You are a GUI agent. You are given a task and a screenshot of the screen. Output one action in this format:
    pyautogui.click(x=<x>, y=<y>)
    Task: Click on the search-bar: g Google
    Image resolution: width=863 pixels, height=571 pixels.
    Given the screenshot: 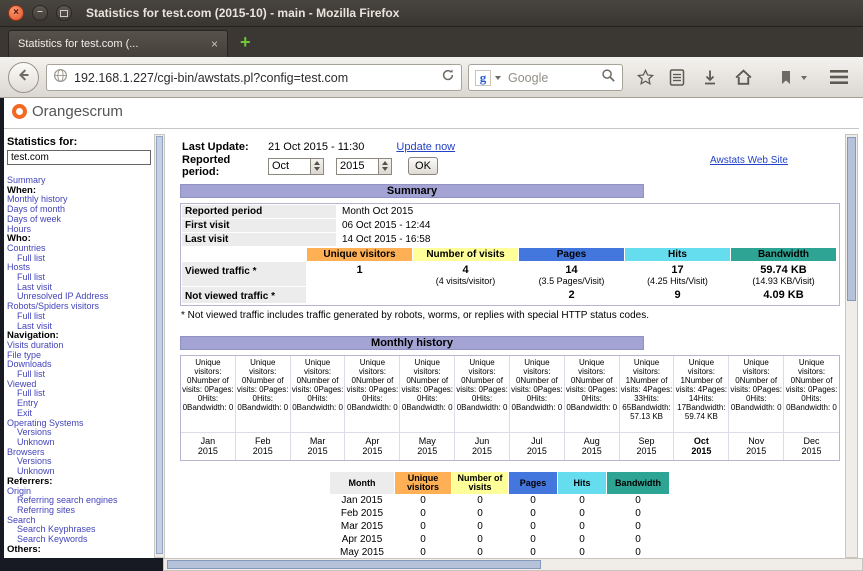 What is the action you would take?
    pyautogui.click(x=545, y=77)
    